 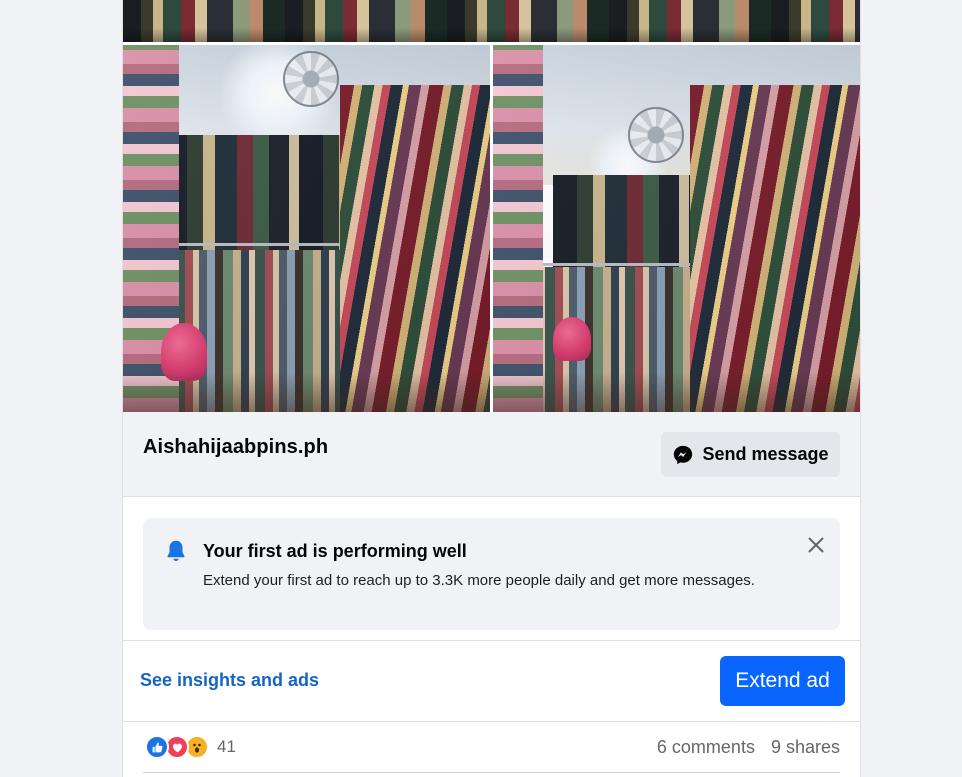 I want to click on engagement-counts: 6 comments 9 shares, so click(x=748, y=747).